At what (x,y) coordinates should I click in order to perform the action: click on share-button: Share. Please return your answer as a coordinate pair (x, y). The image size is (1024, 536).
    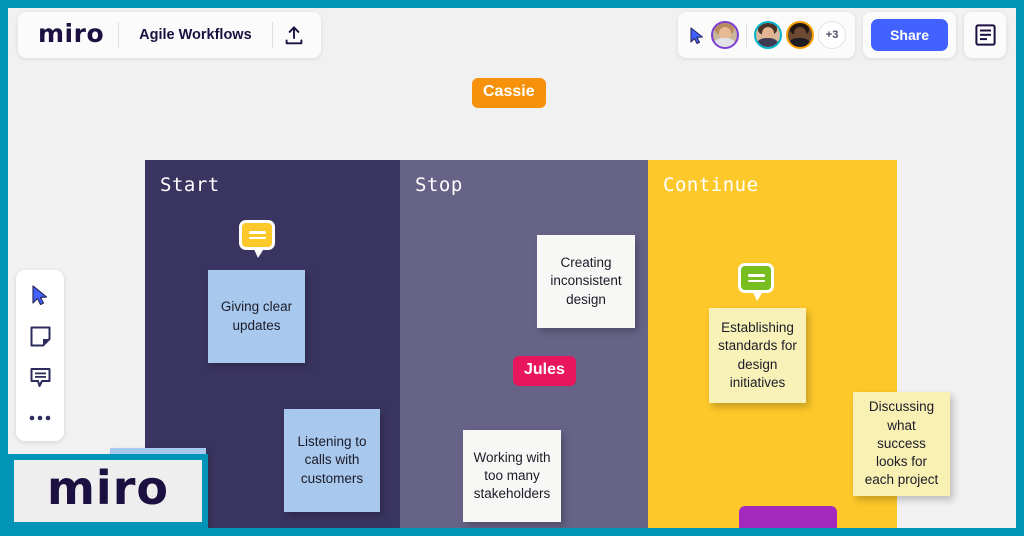
    Looking at the image, I should click on (909, 35).